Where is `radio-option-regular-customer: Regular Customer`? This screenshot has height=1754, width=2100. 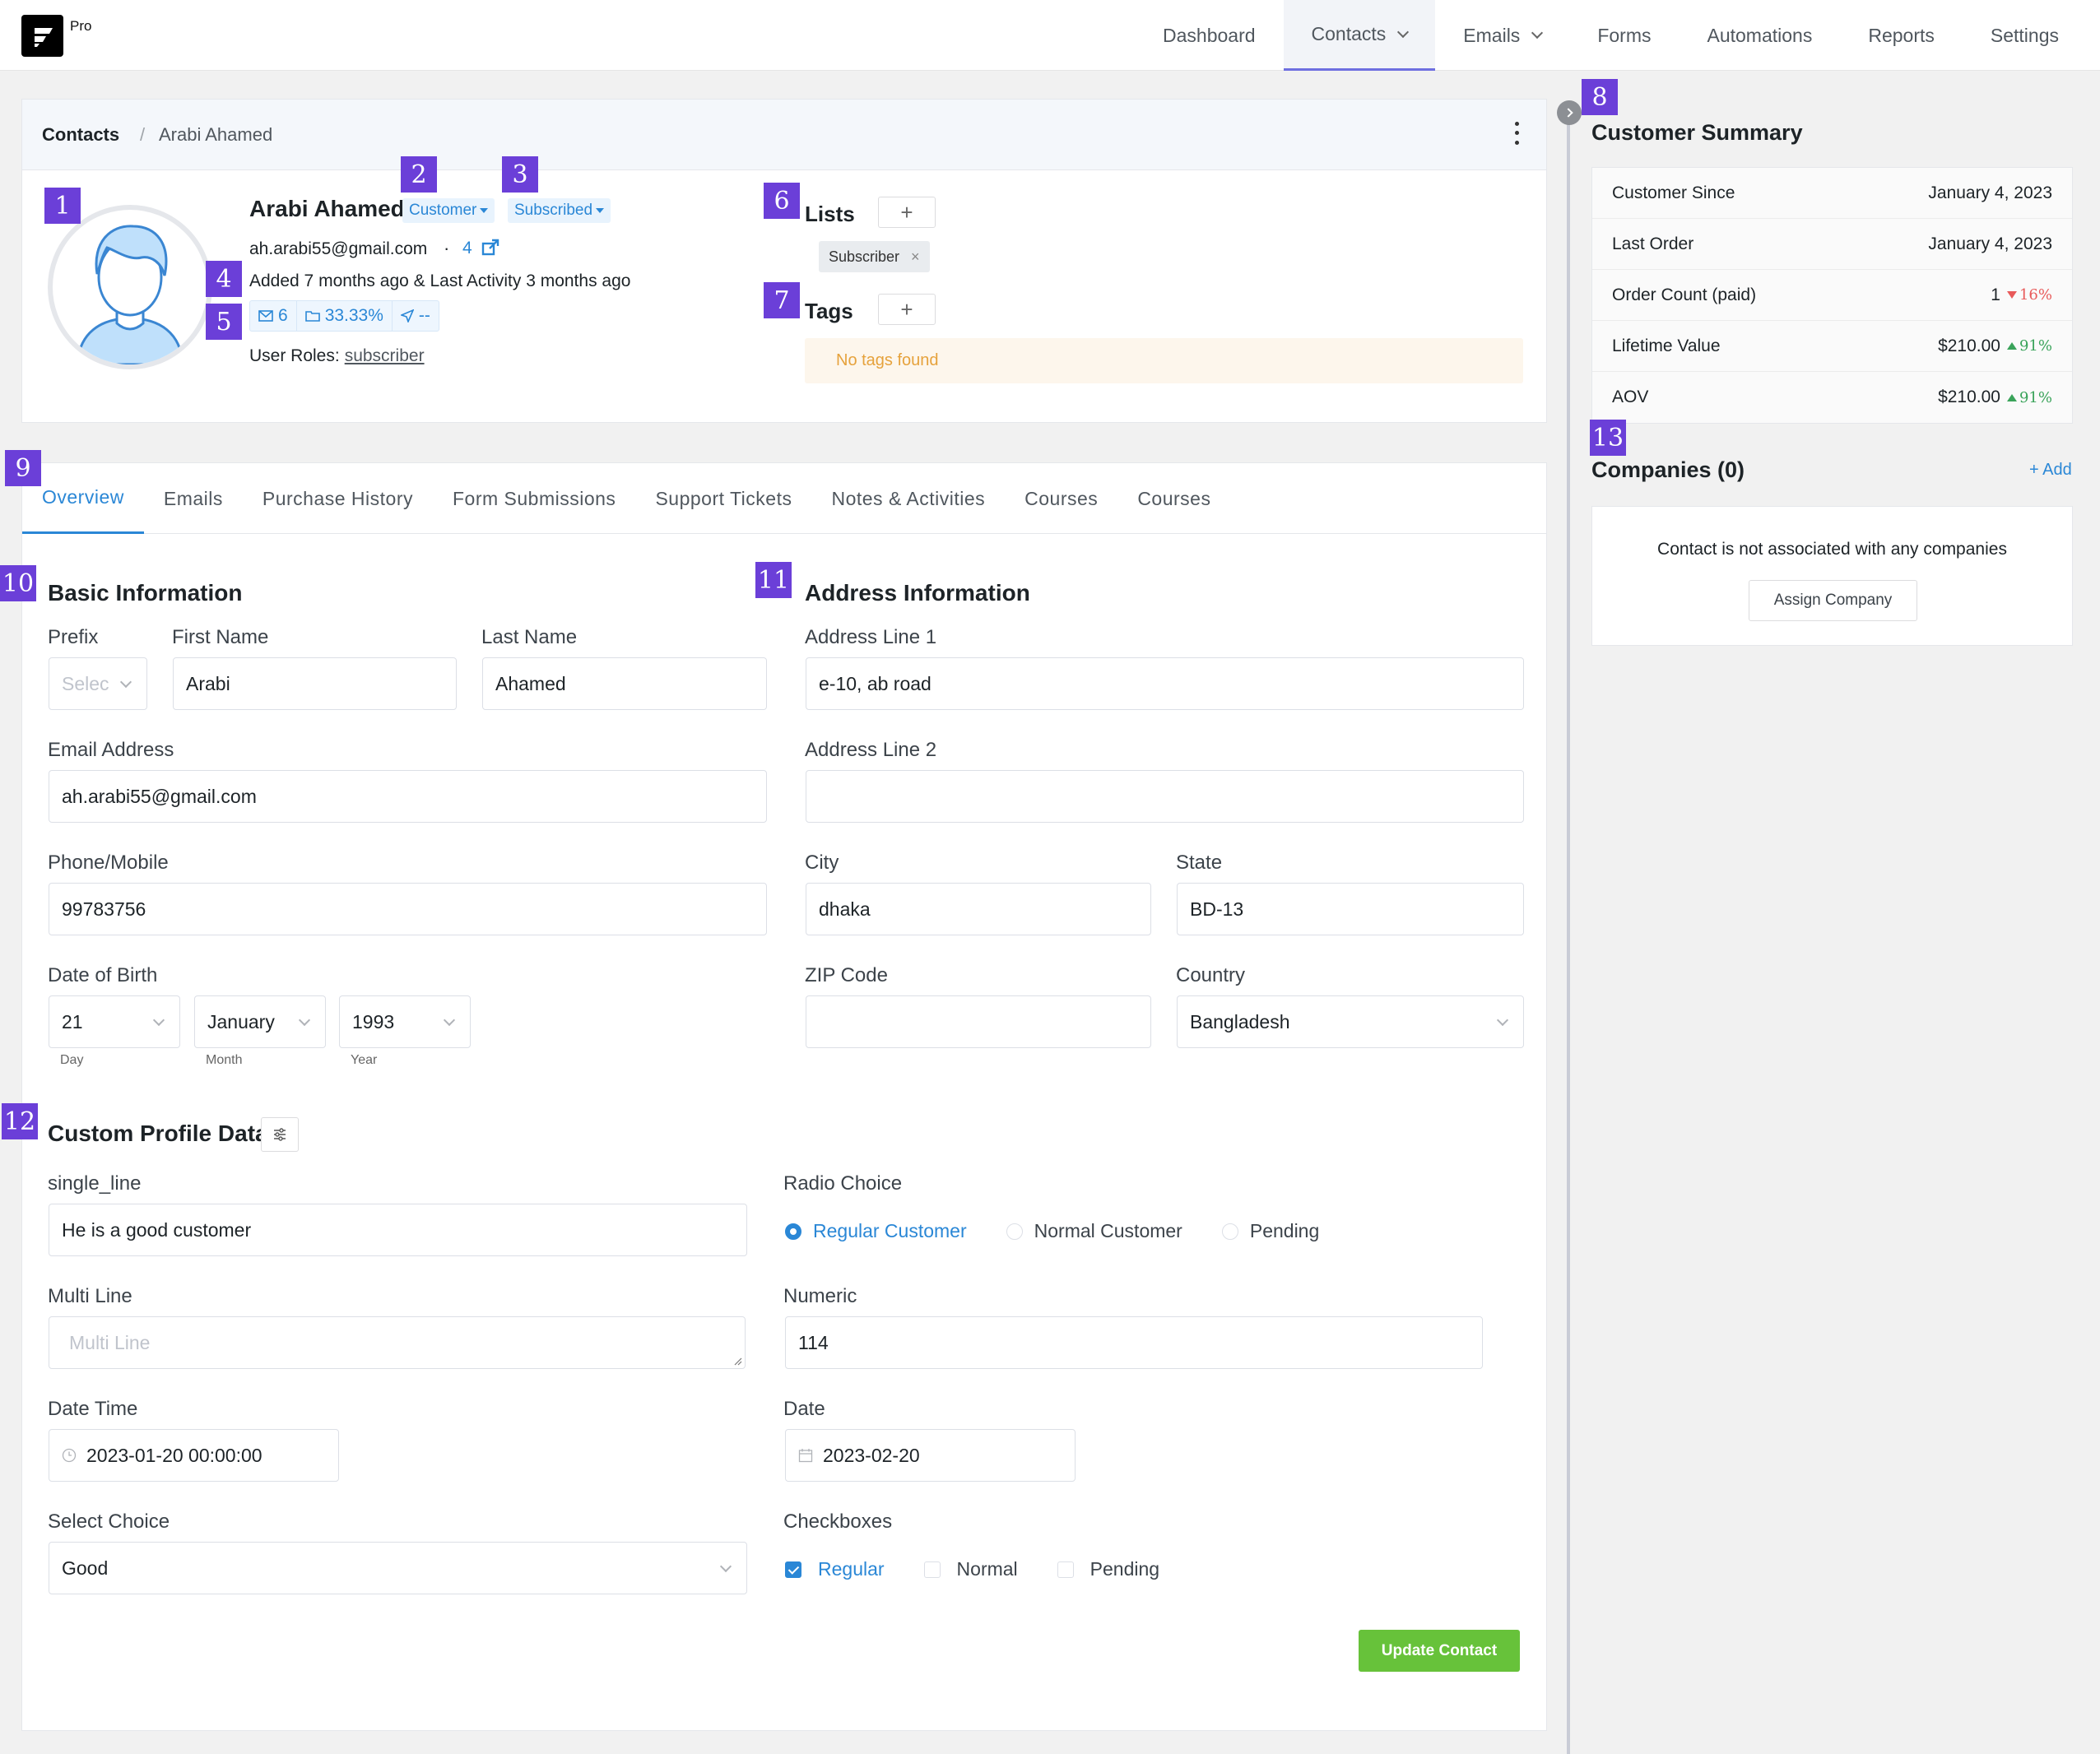 radio-option-regular-customer: Regular Customer is located at coordinates (876, 1231).